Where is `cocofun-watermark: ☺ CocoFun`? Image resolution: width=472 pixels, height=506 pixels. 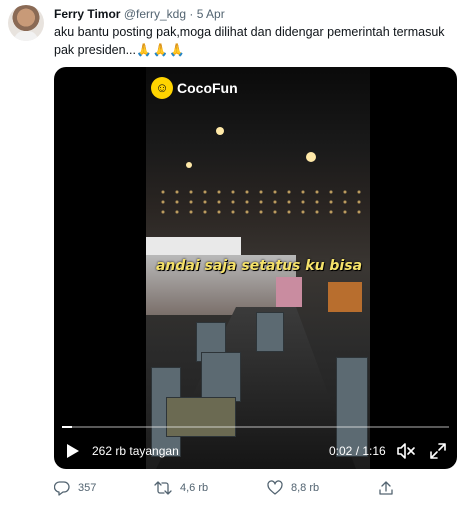 cocofun-watermark: ☺ CocoFun is located at coordinates (194, 88).